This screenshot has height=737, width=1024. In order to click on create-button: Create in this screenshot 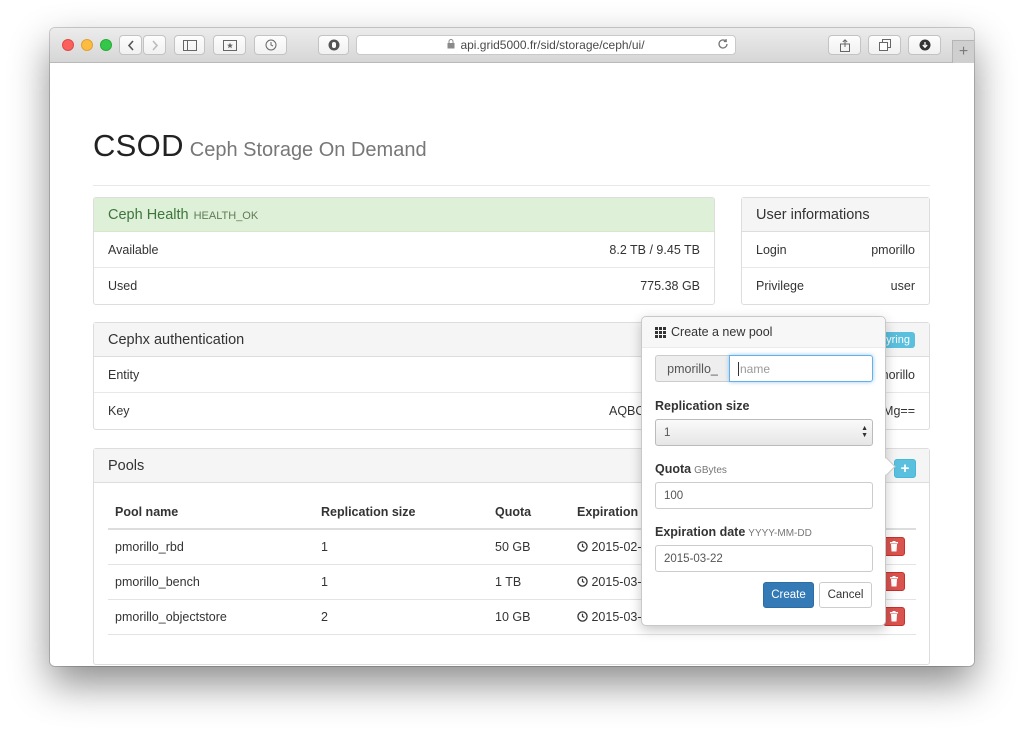, I will do `click(788, 595)`.